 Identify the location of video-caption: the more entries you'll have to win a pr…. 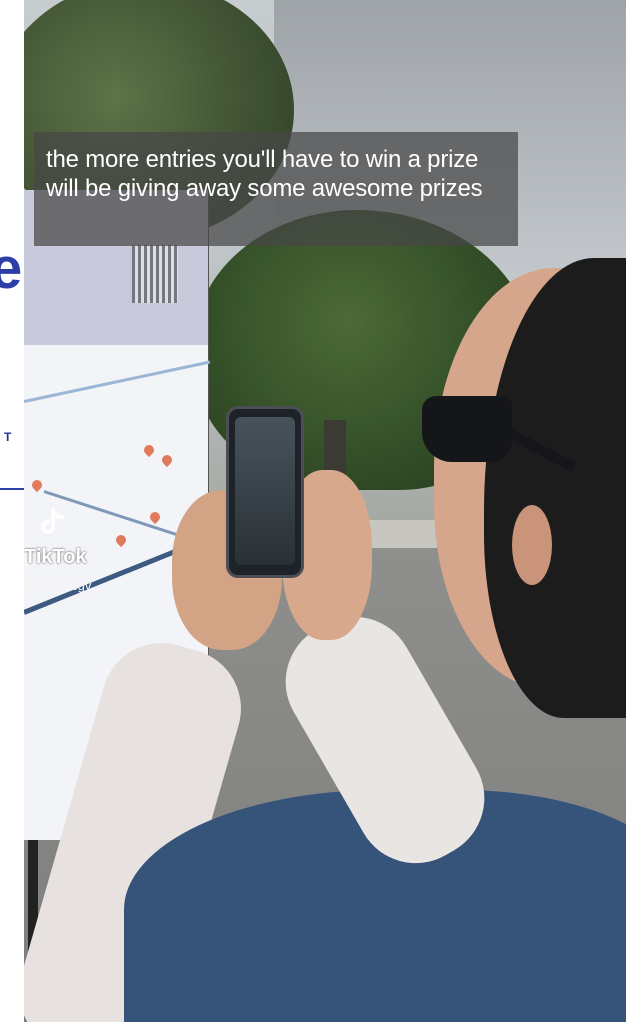
(276, 189).